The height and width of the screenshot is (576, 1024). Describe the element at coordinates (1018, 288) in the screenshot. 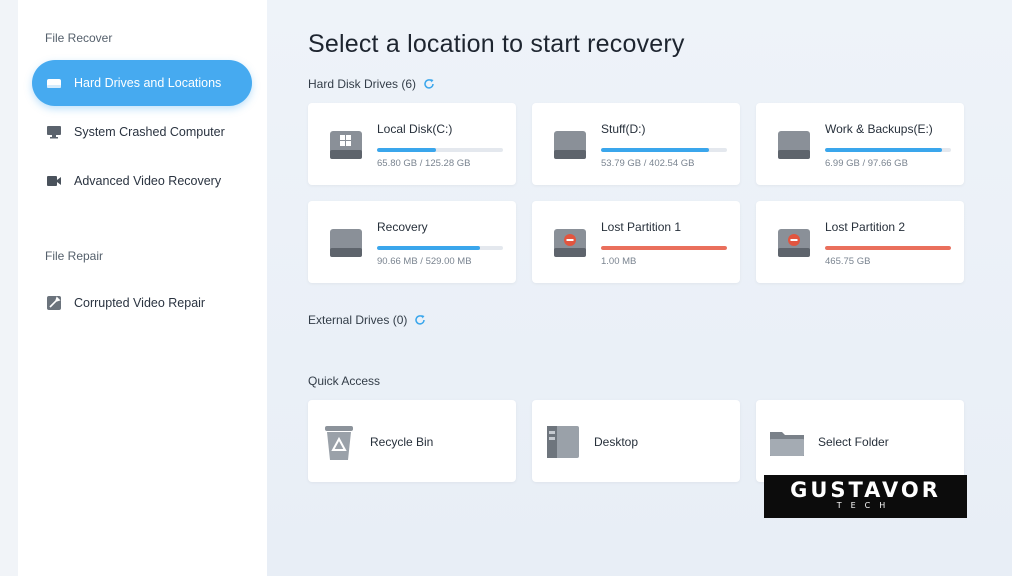

I see `window-right-edge` at that location.